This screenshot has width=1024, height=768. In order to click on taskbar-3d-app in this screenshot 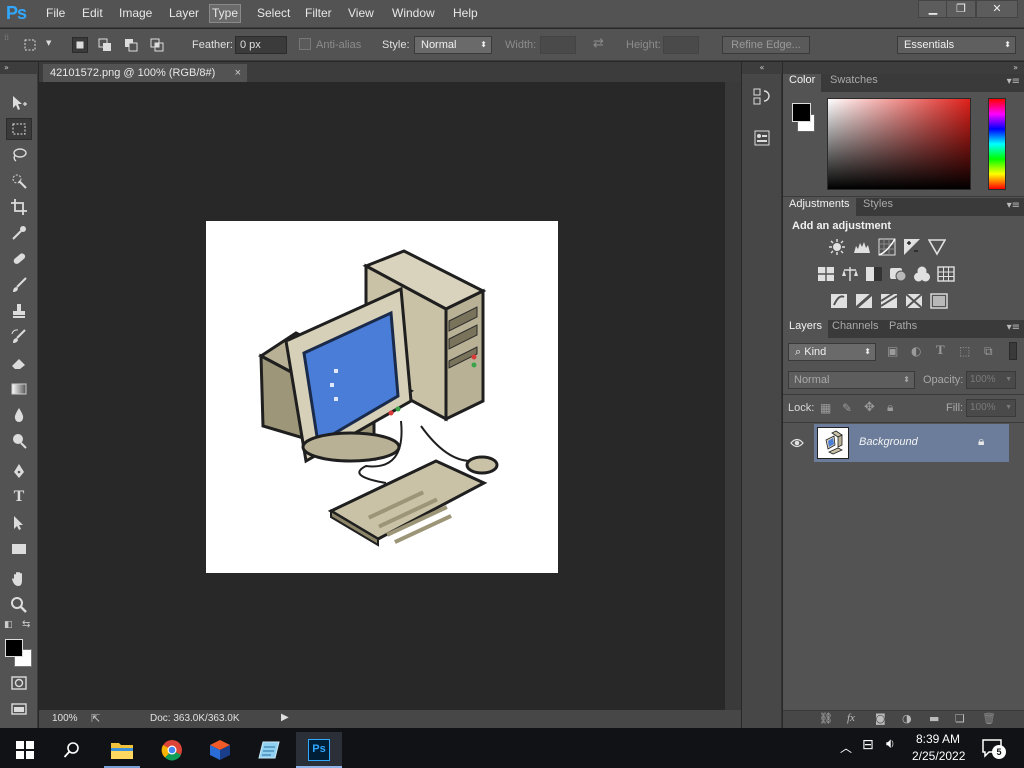, I will do `click(220, 750)`.